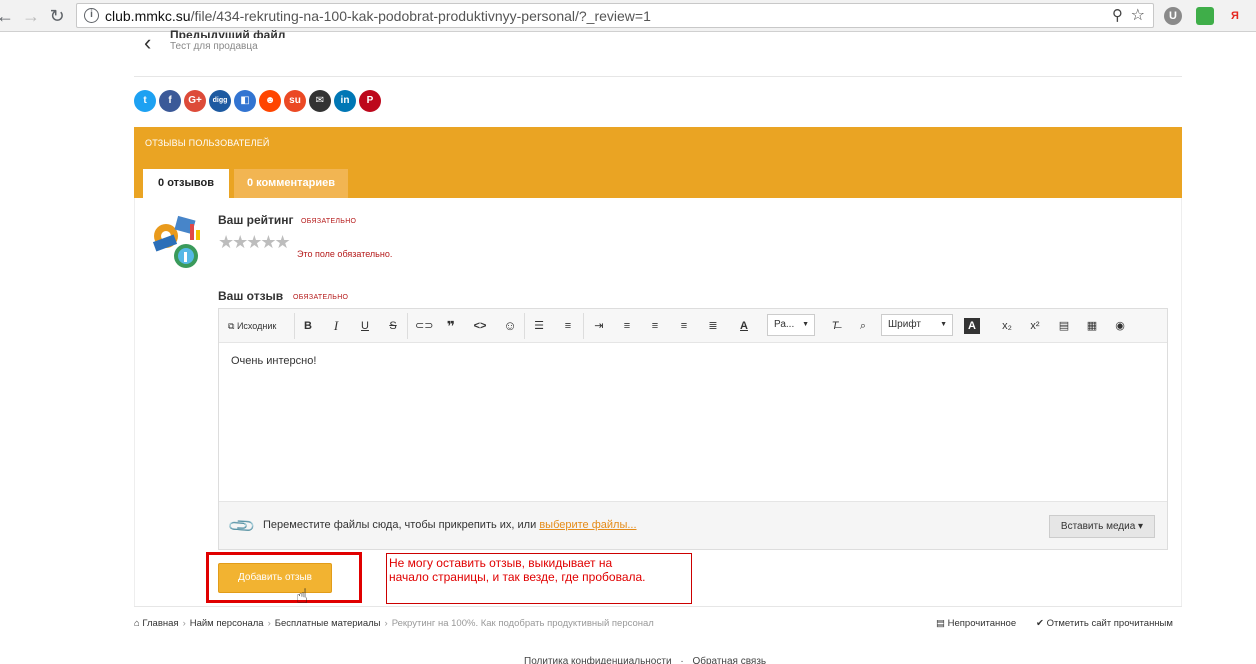 Image resolution: width=1256 pixels, height=664 pixels. I want to click on font-family-select: Шрифт ▼, so click(917, 325).